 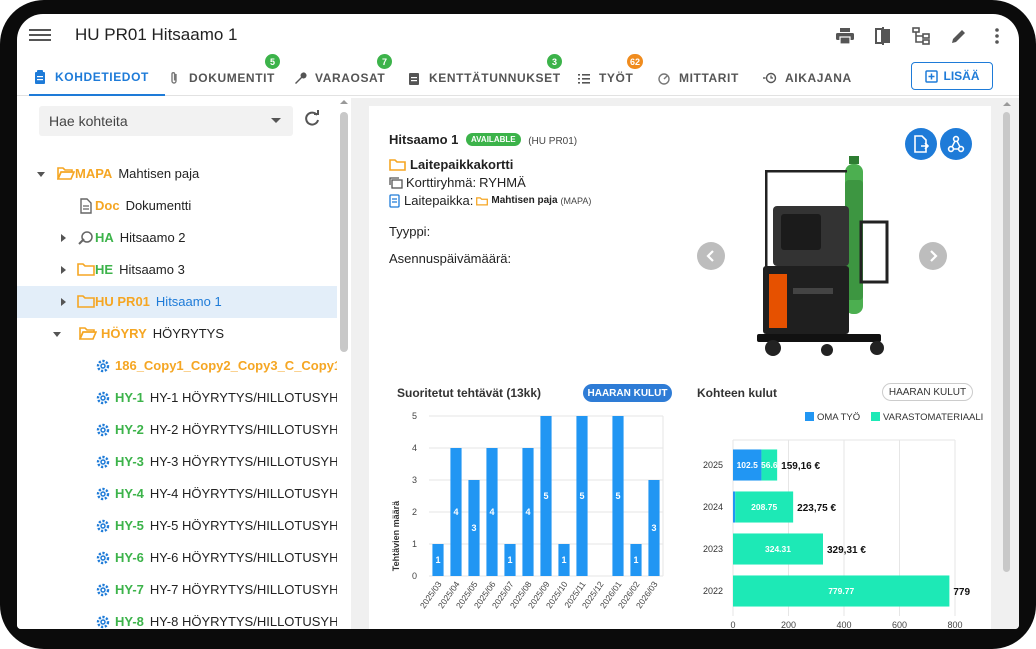 What do you see at coordinates (272, 61) in the screenshot?
I see `tab-badge: 5` at bounding box center [272, 61].